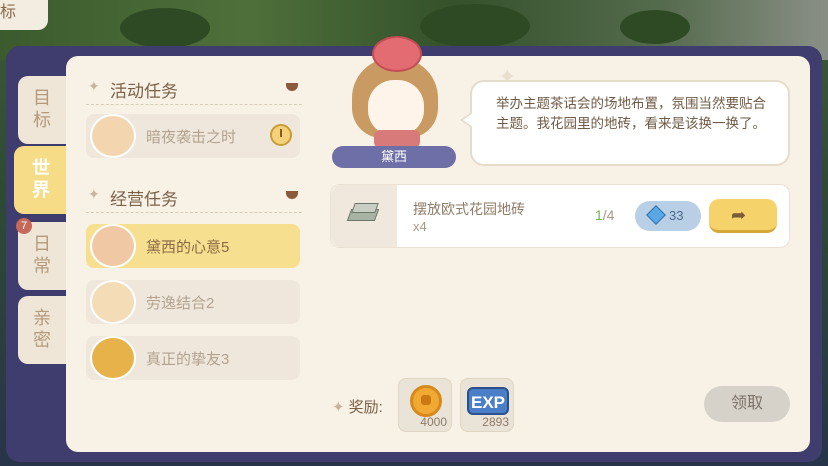  I want to click on reward-label-text: 奖励:, so click(365, 407).